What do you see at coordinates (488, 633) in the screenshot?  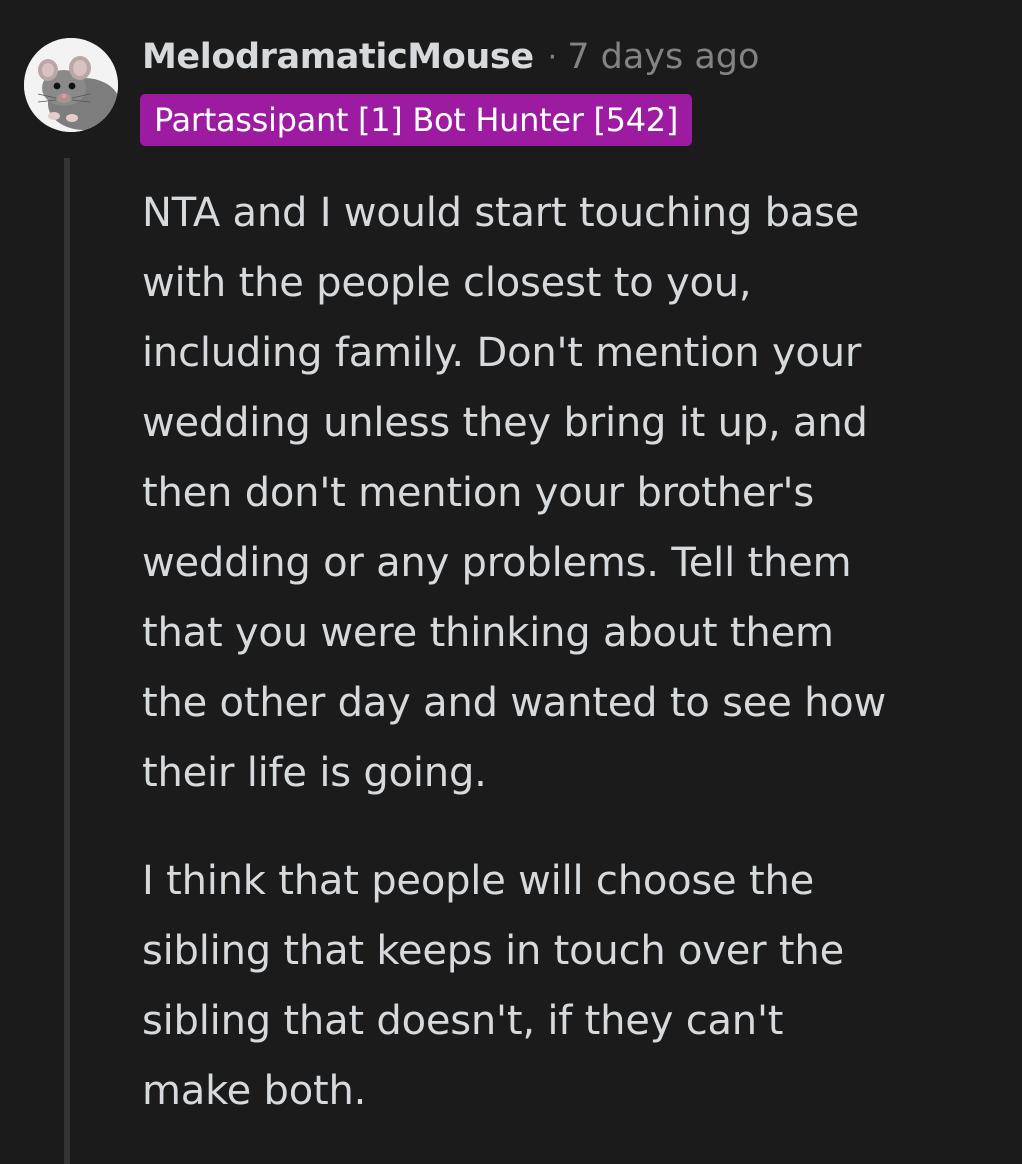 I see `text-line: that you were thinking about them` at bounding box center [488, 633].